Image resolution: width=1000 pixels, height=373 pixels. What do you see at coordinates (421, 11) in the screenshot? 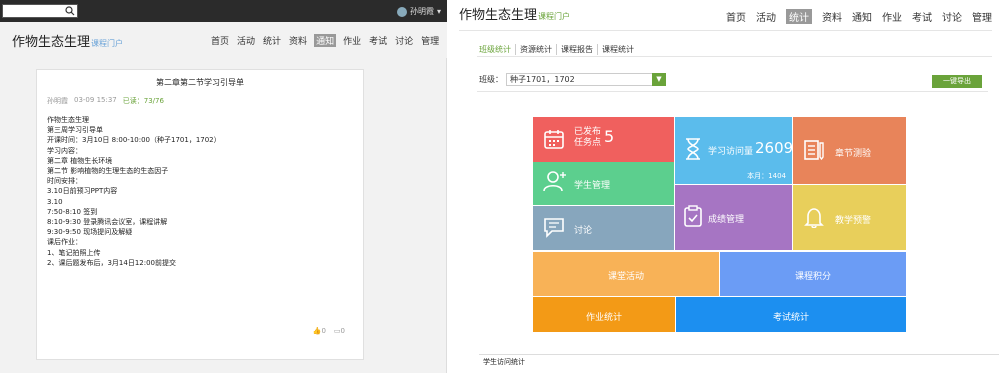
I see `user-name: 孙明霞` at bounding box center [421, 11].